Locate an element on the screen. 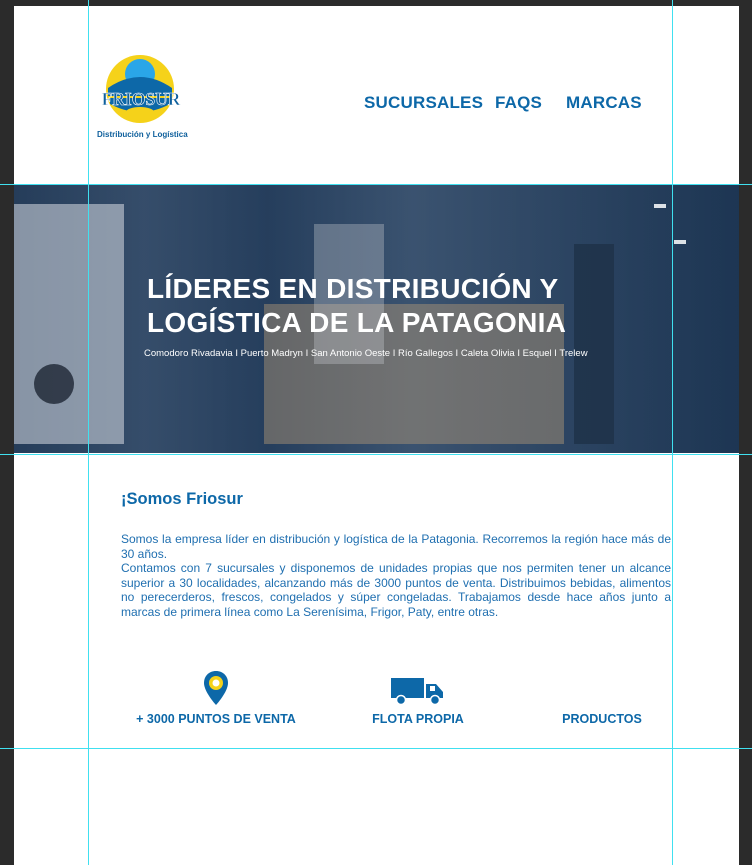 The width and height of the screenshot is (752, 865). hero-truck-silhouette is located at coordinates (69, 324).